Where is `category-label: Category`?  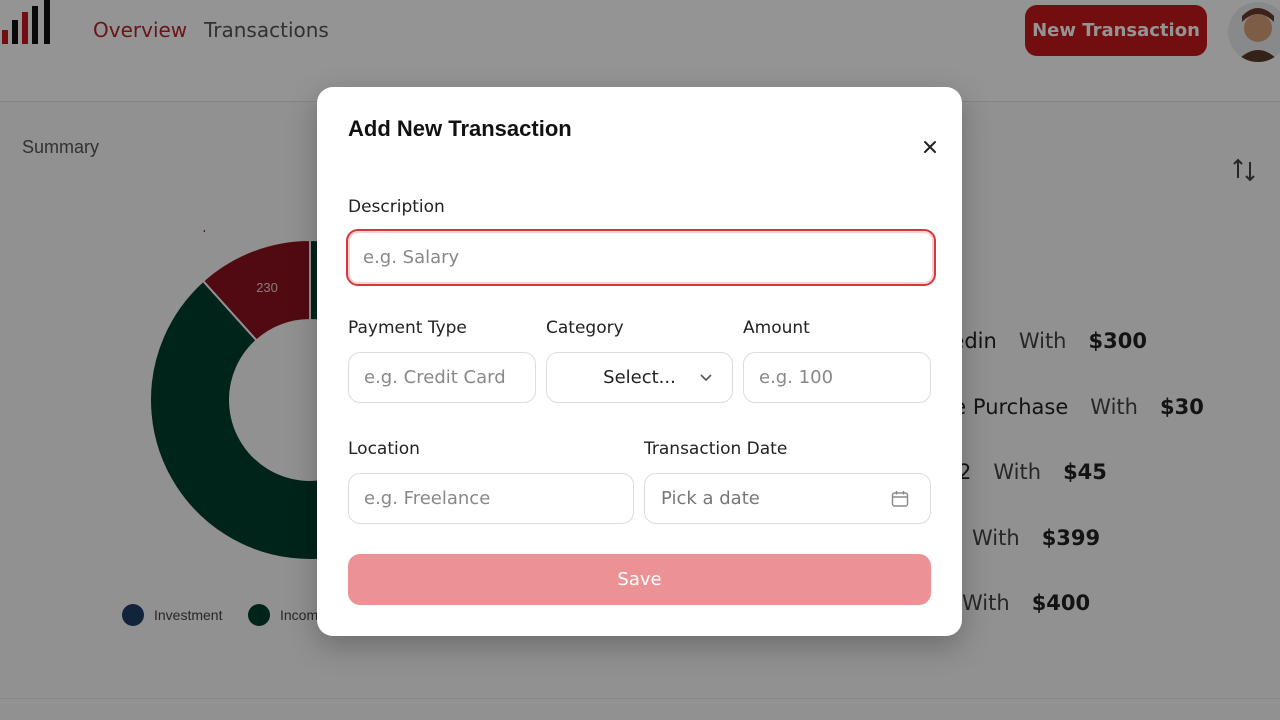
category-label: Category is located at coordinates (585, 328).